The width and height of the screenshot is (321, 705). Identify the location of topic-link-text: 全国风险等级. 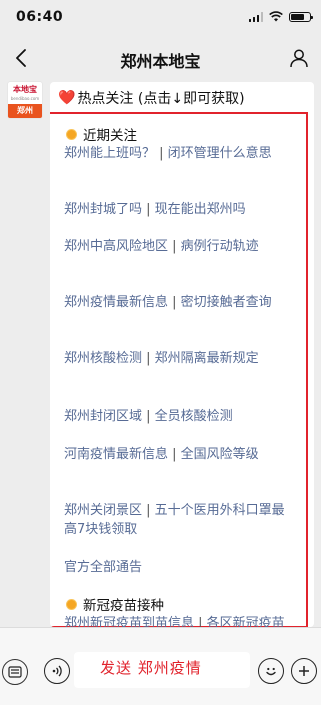
(220, 454).